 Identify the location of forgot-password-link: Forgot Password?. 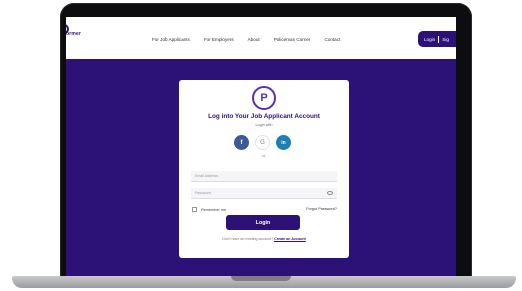
(321, 209).